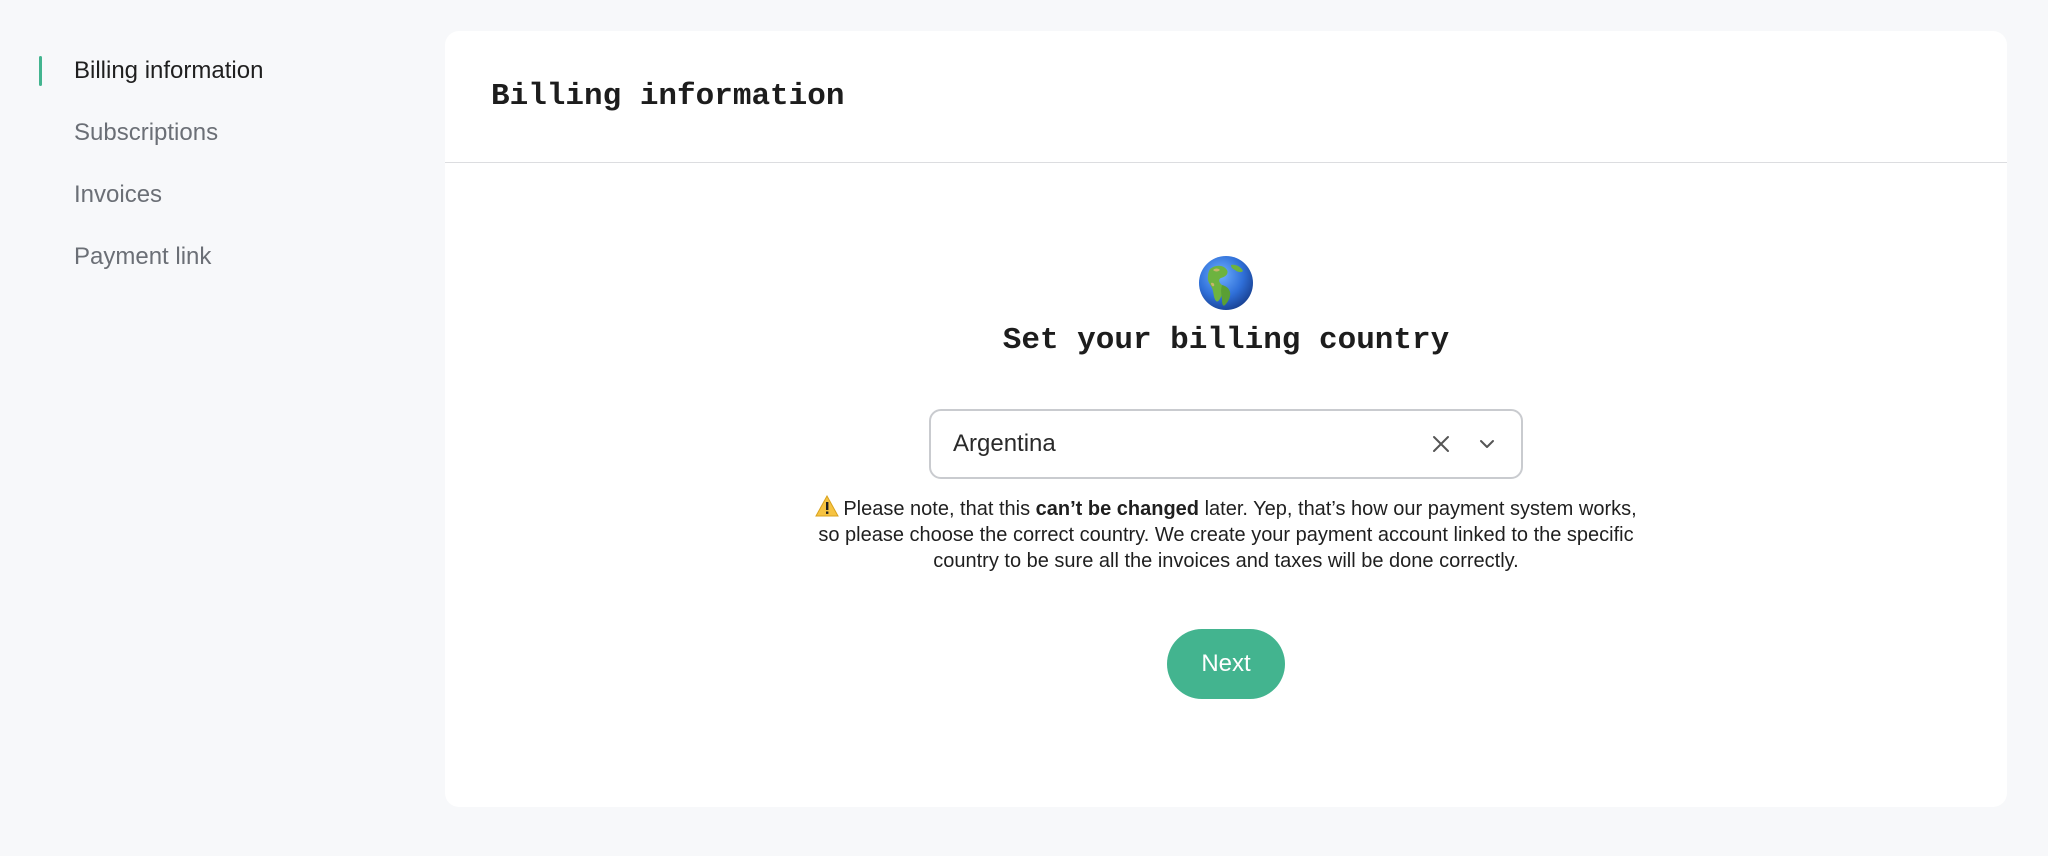 The height and width of the screenshot is (856, 2048). I want to click on sidebar-item-billing-information: Billing information, so click(222, 71).